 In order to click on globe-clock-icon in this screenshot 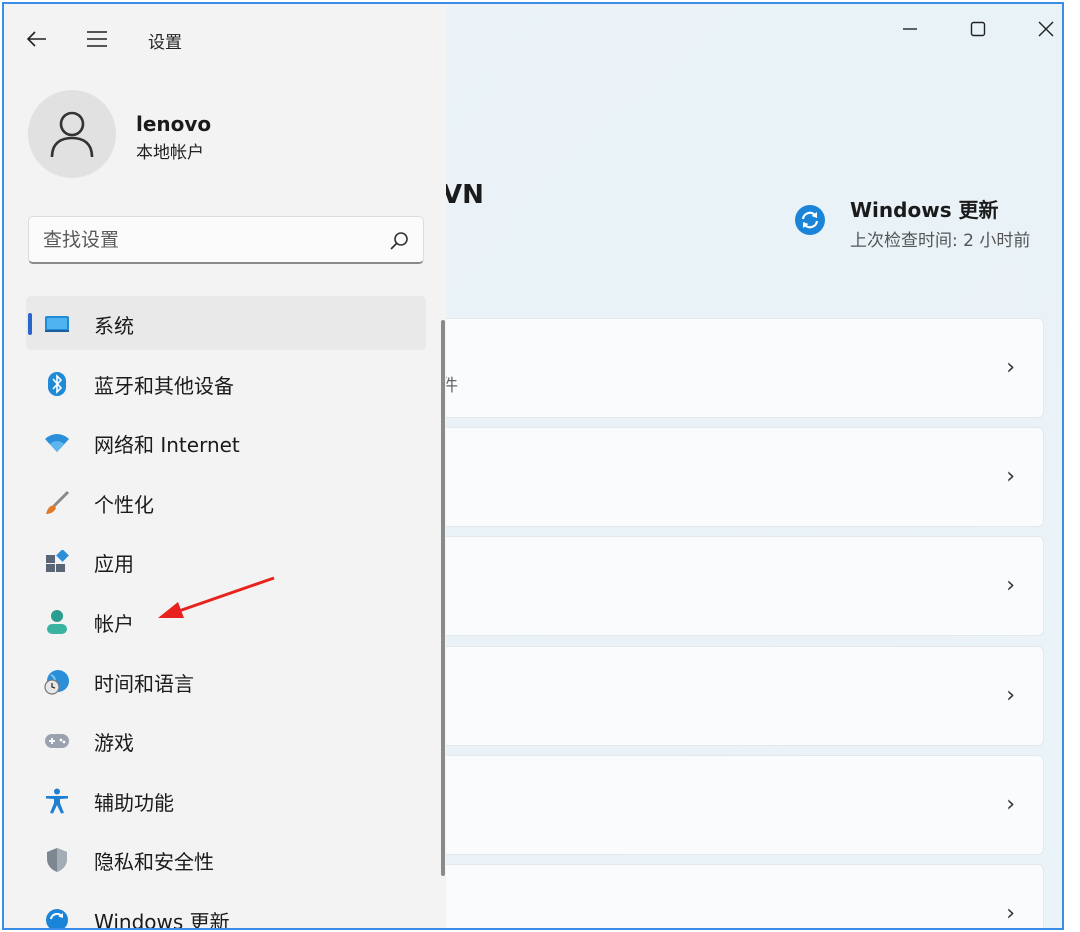, I will do `click(57, 682)`.